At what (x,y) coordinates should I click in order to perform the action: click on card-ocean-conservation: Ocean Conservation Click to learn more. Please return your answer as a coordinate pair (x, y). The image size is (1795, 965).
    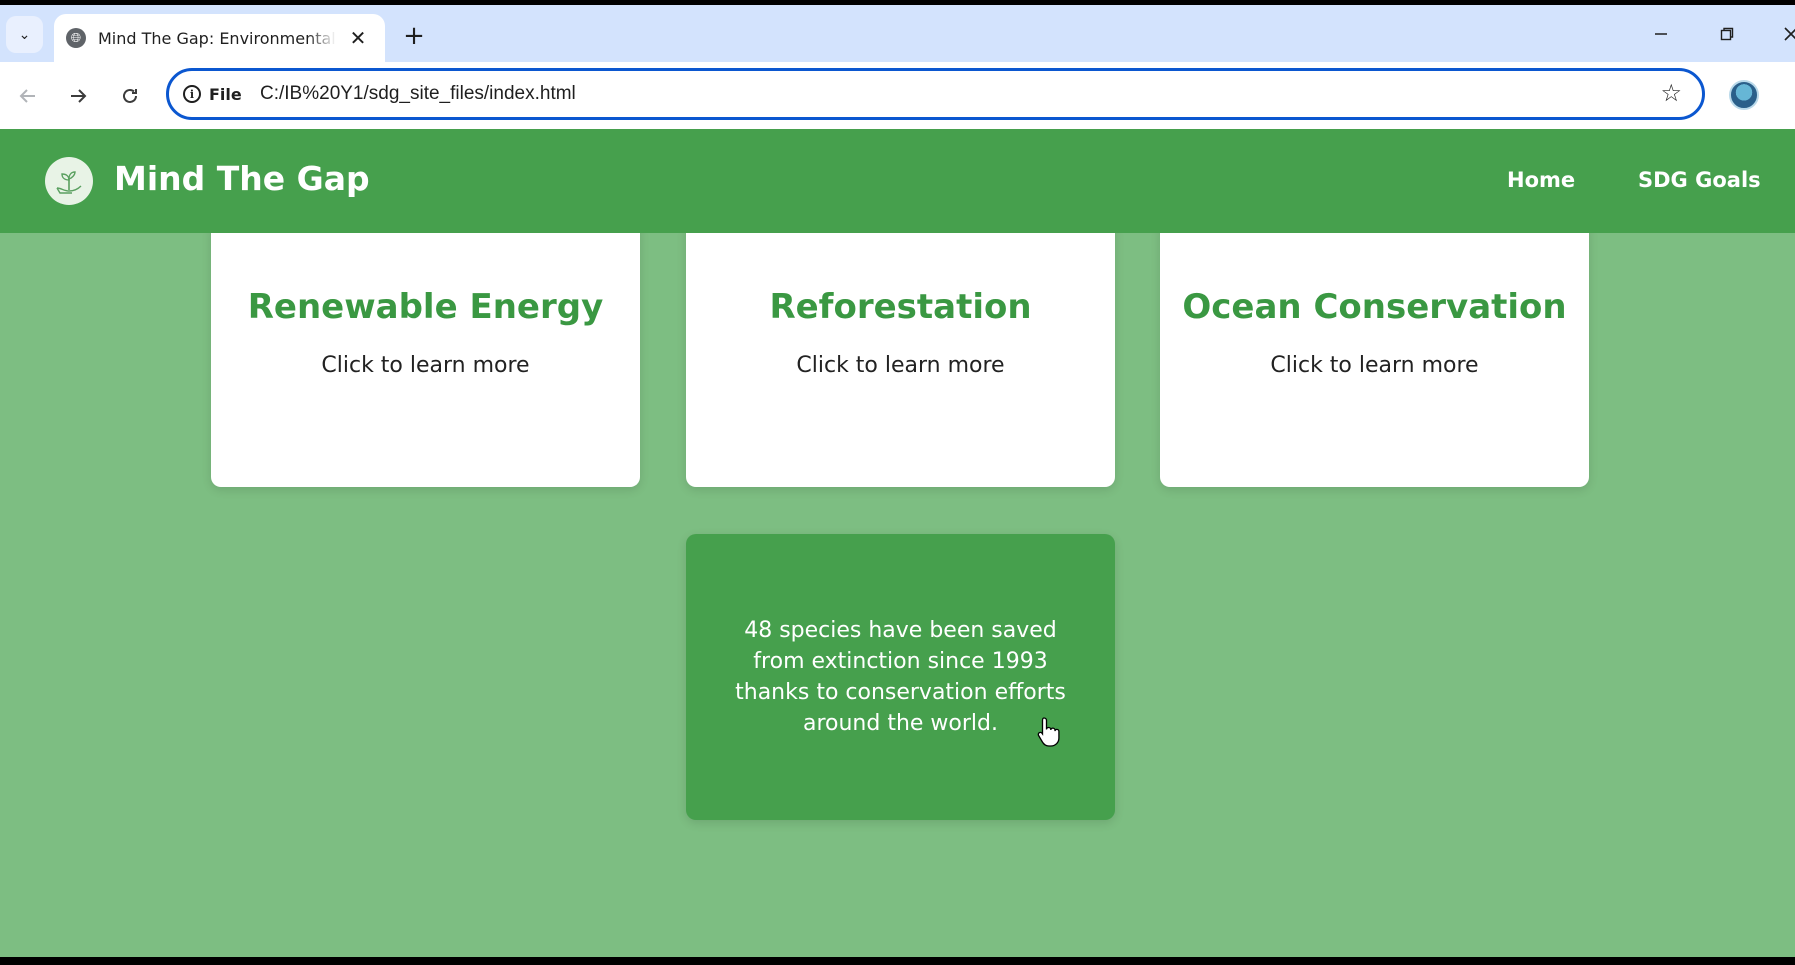
    Looking at the image, I should click on (1374, 353).